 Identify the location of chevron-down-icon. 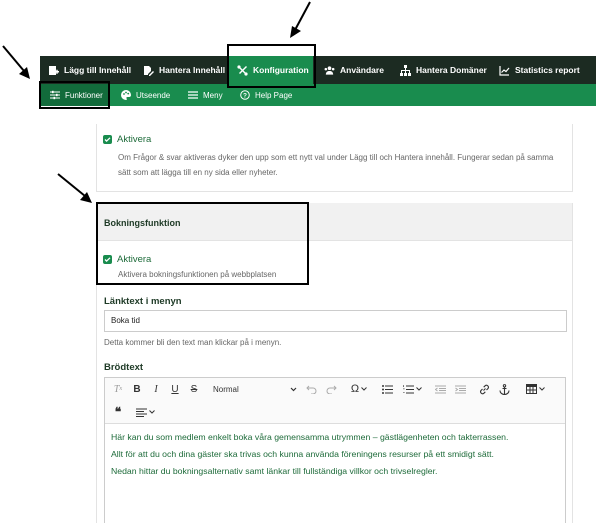
(293, 389).